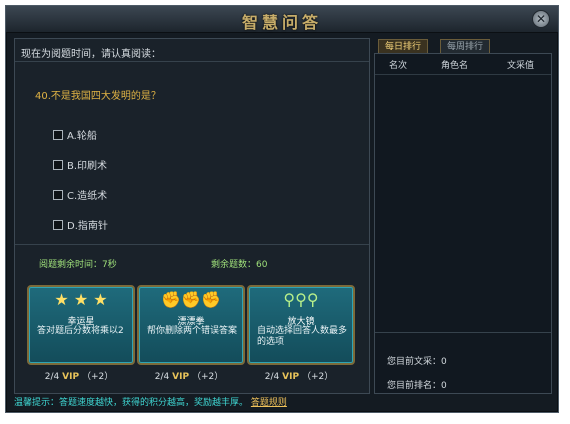 Image resolution: width=570 pixels, height=424 pixels. I want to click on close-button: ✕, so click(541, 19).